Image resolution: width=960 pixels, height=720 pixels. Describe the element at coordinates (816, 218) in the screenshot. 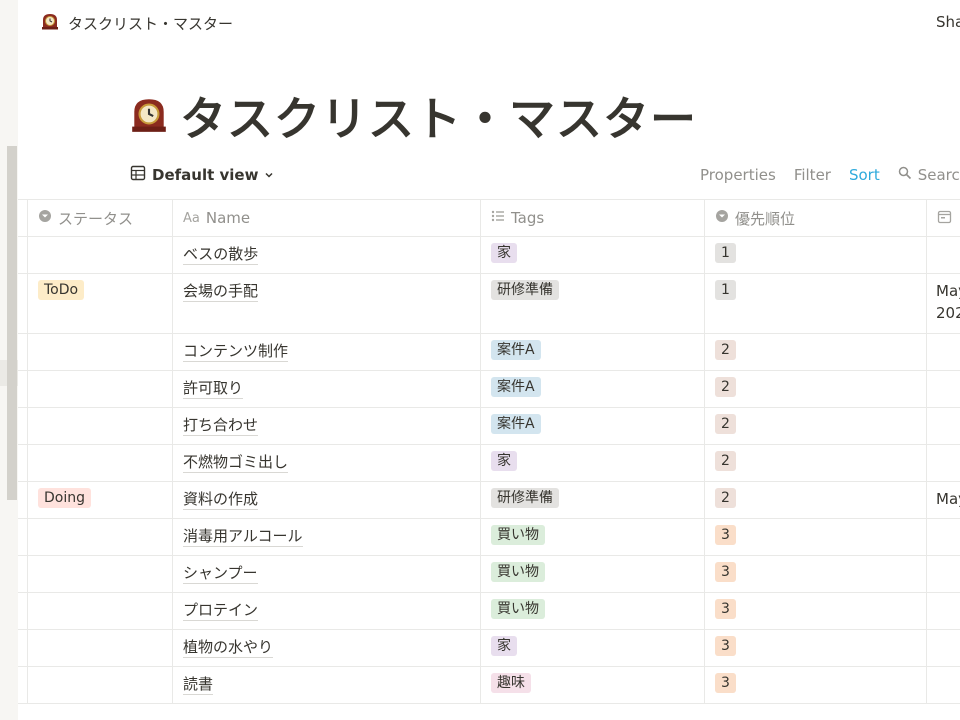

I see `column-header-priority: 優先順位` at that location.